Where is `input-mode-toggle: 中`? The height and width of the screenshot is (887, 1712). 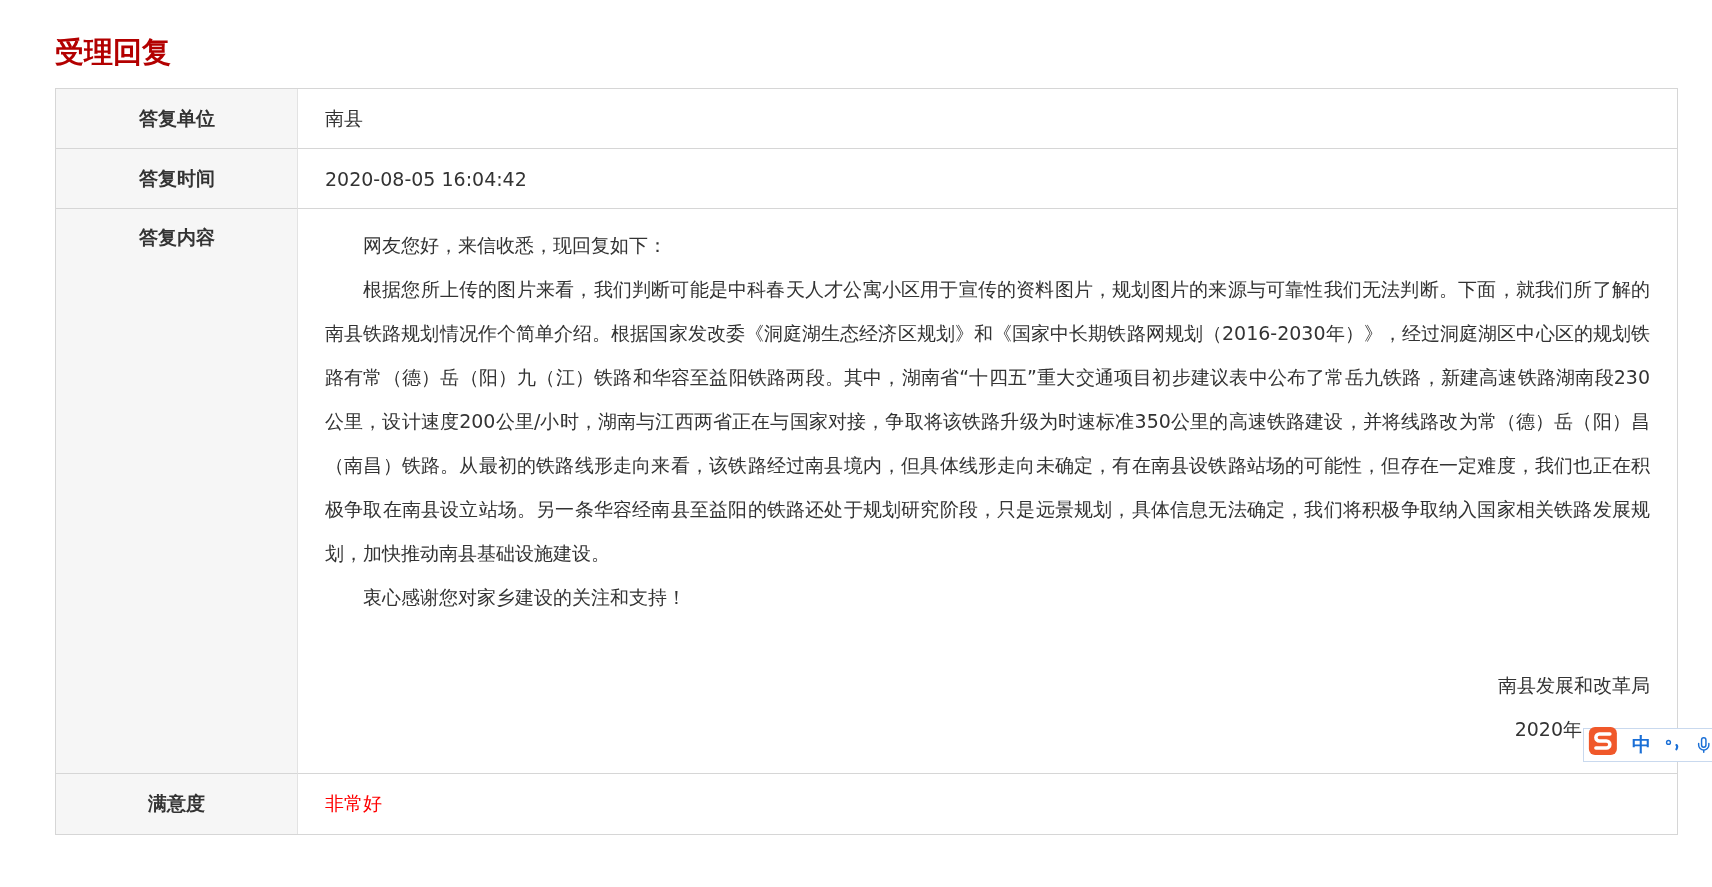
input-mode-toggle: 中 is located at coordinates (1641, 745).